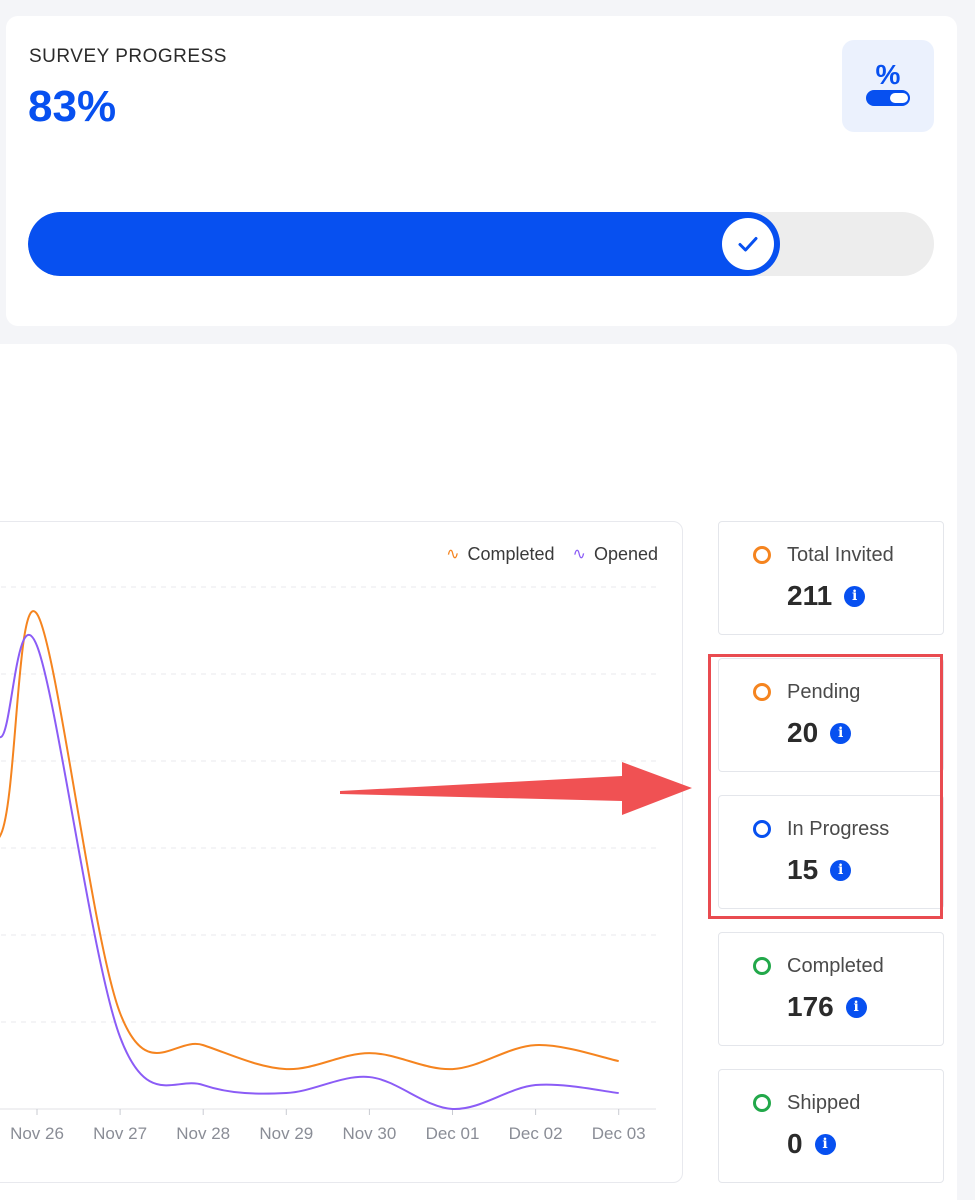  What do you see at coordinates (404, 244) in the screenshot?
I see `survey-progress-fill` at bounding box center [404, 244].